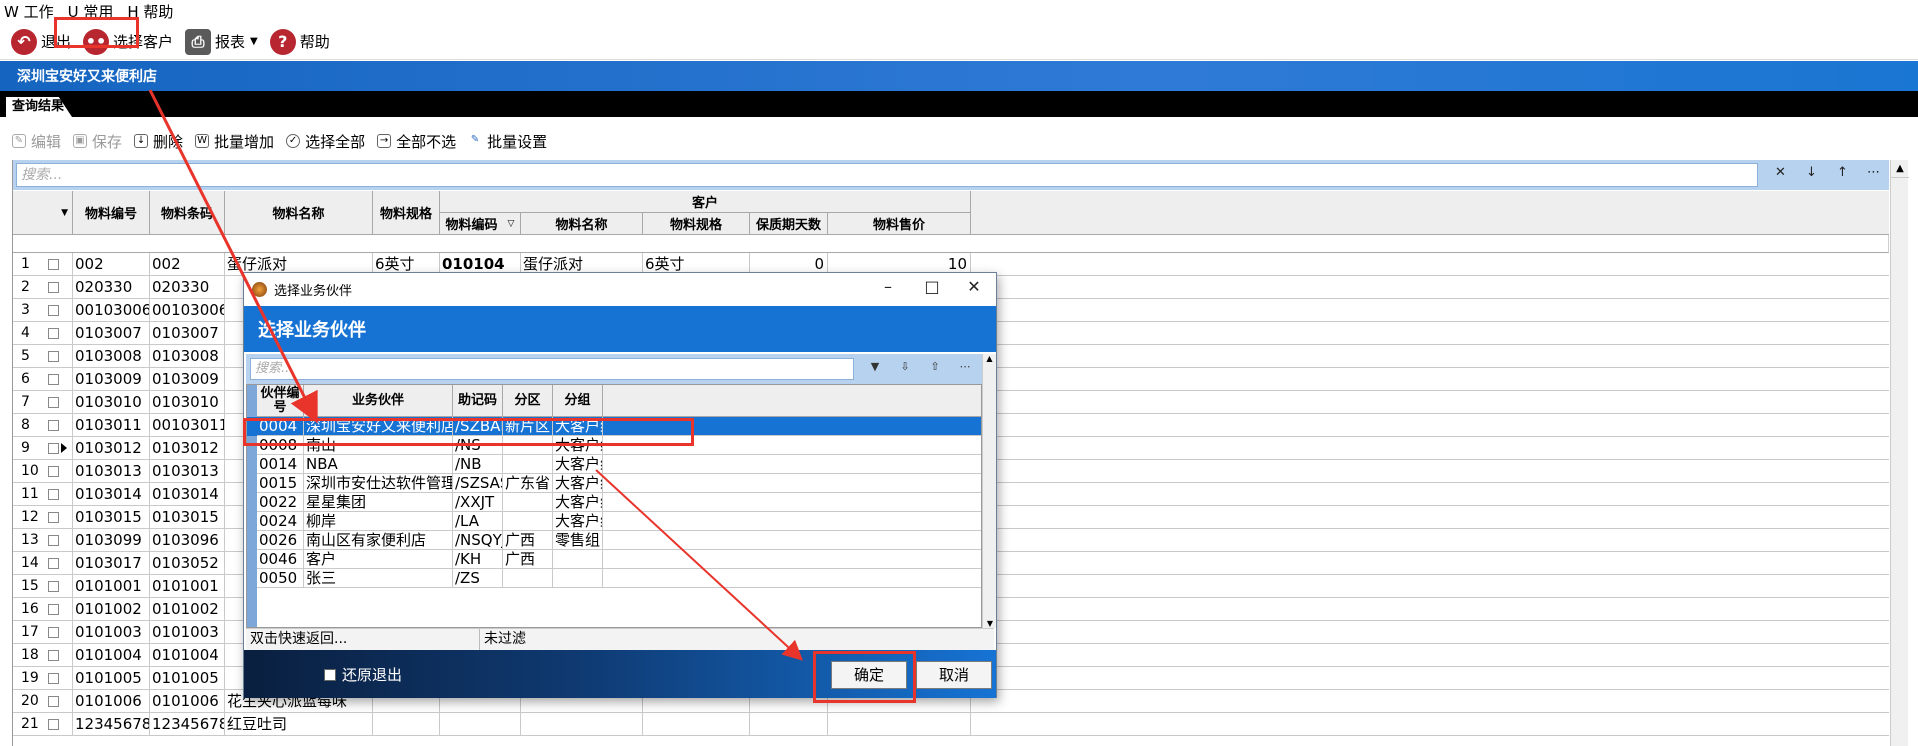 The width and height of the screenshot is (1918, 746). I want to click on col-region: 分区, so click(528, 401).